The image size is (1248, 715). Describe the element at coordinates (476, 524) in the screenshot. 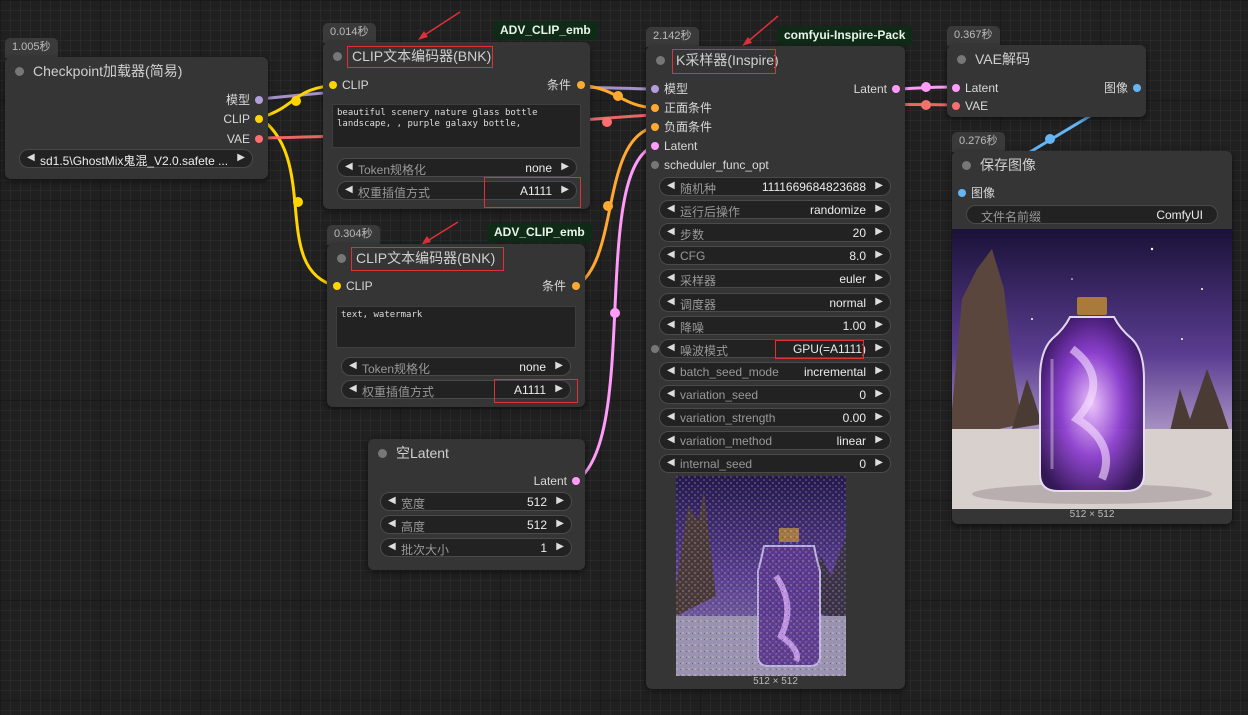

I see `height-number-widget: ◀ 高度 512 ▶` at that location.